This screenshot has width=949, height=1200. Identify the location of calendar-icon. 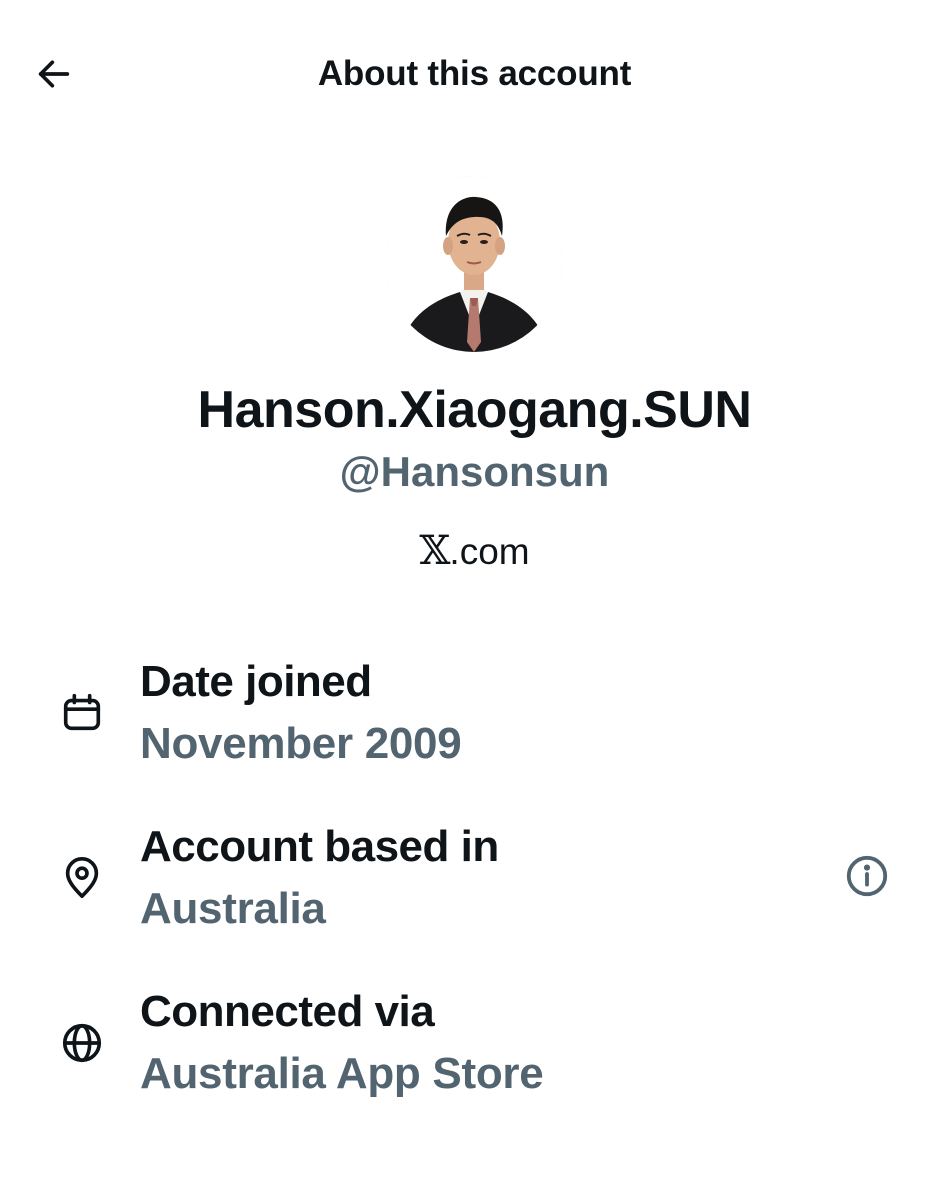
(82, 713).